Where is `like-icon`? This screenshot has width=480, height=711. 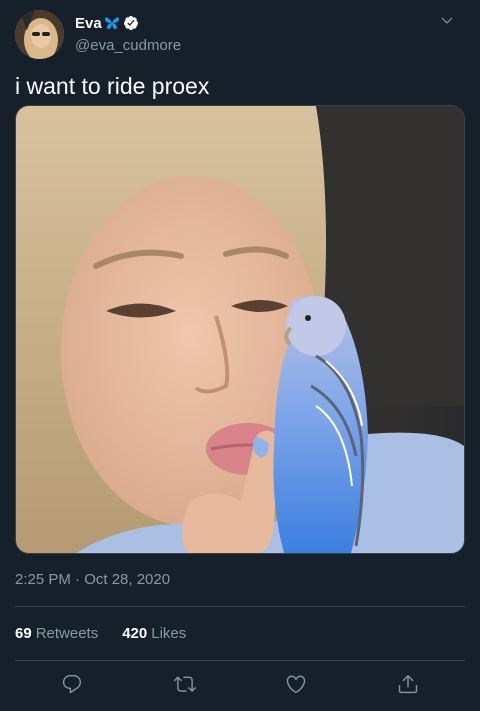
like-icon is located at coordinates (296, 686).